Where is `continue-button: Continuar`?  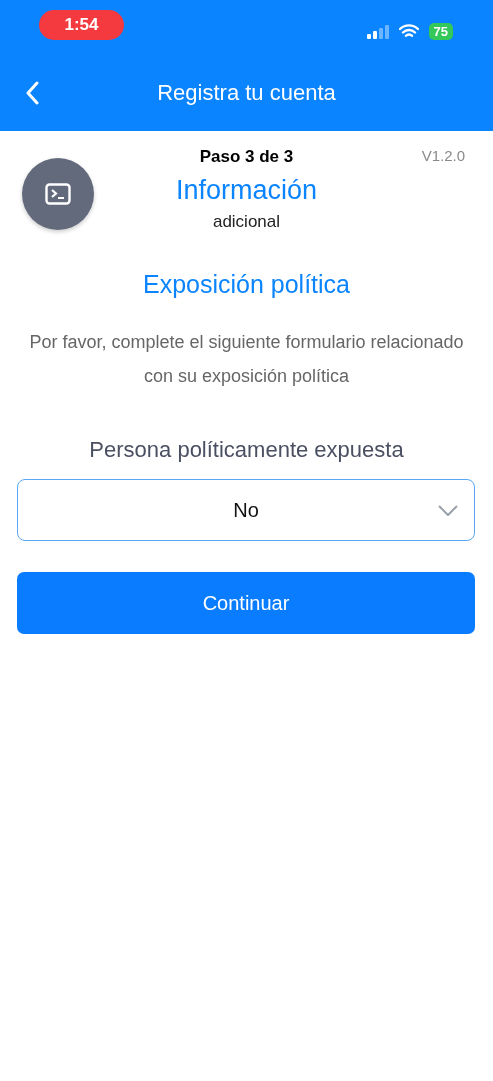
continue-button: Continuar is located at coordinates (246, 603).